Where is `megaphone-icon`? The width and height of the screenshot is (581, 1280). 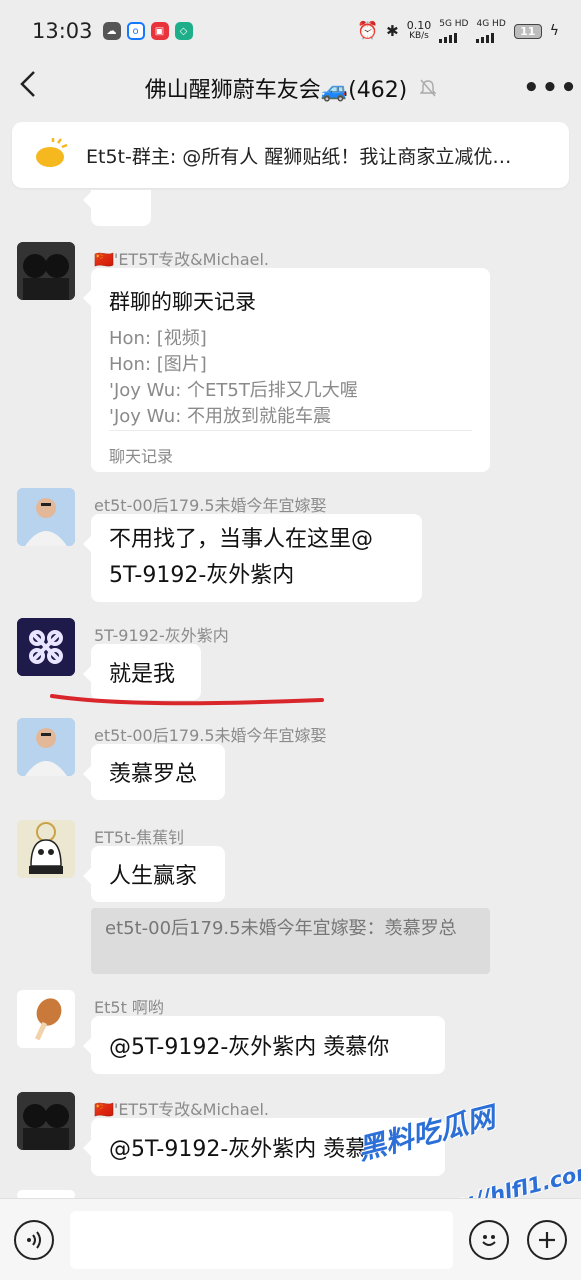 megaphone-icon is located at coordinates (50, 155).